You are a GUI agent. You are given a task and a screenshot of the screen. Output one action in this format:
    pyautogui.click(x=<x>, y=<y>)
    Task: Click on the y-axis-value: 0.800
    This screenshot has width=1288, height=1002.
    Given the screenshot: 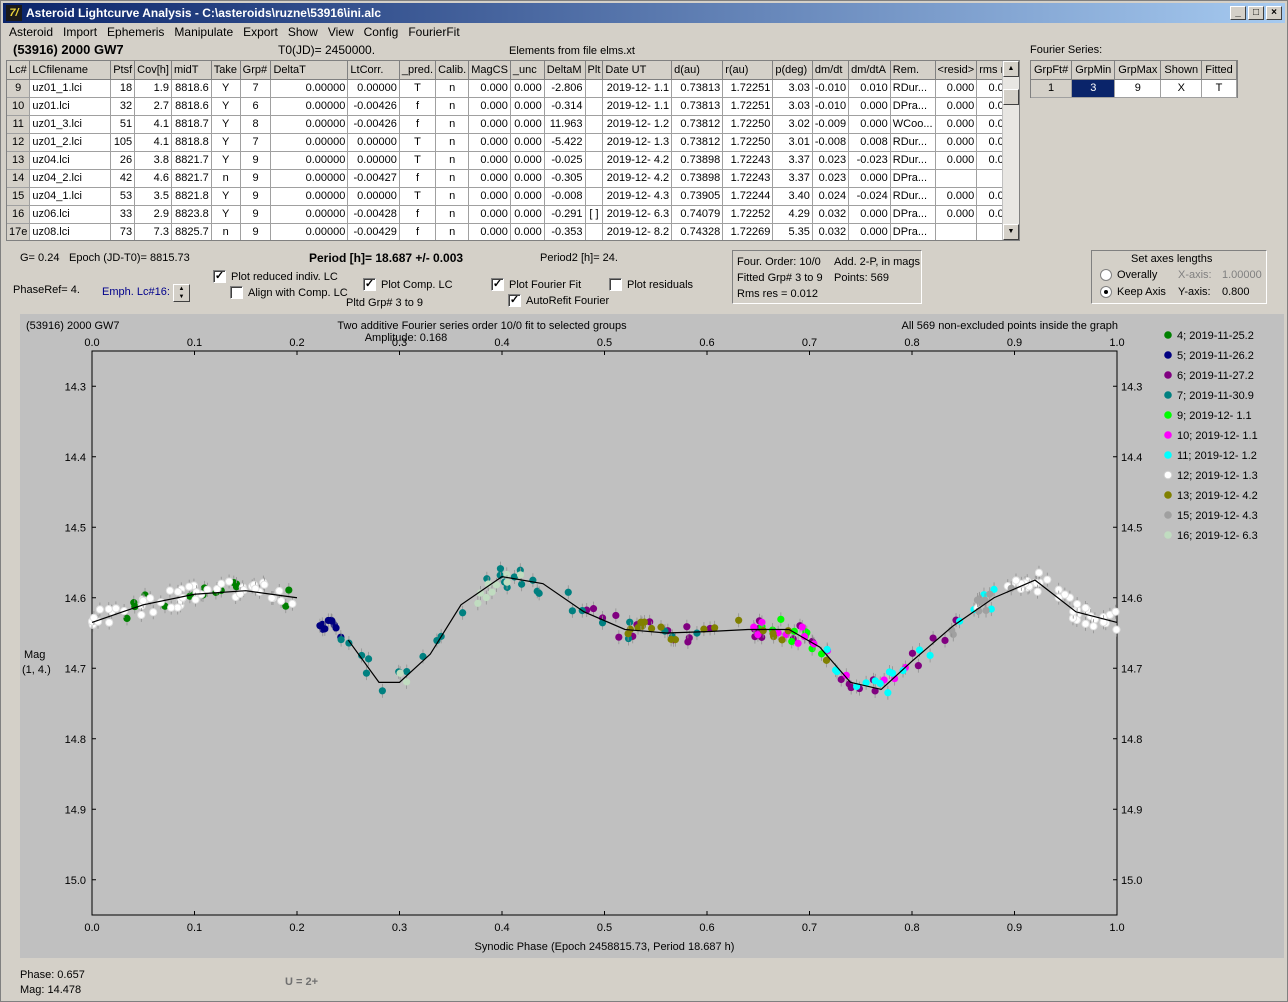 What is the action you would take?
    pyautogui.click(x=1236, y=292)
    